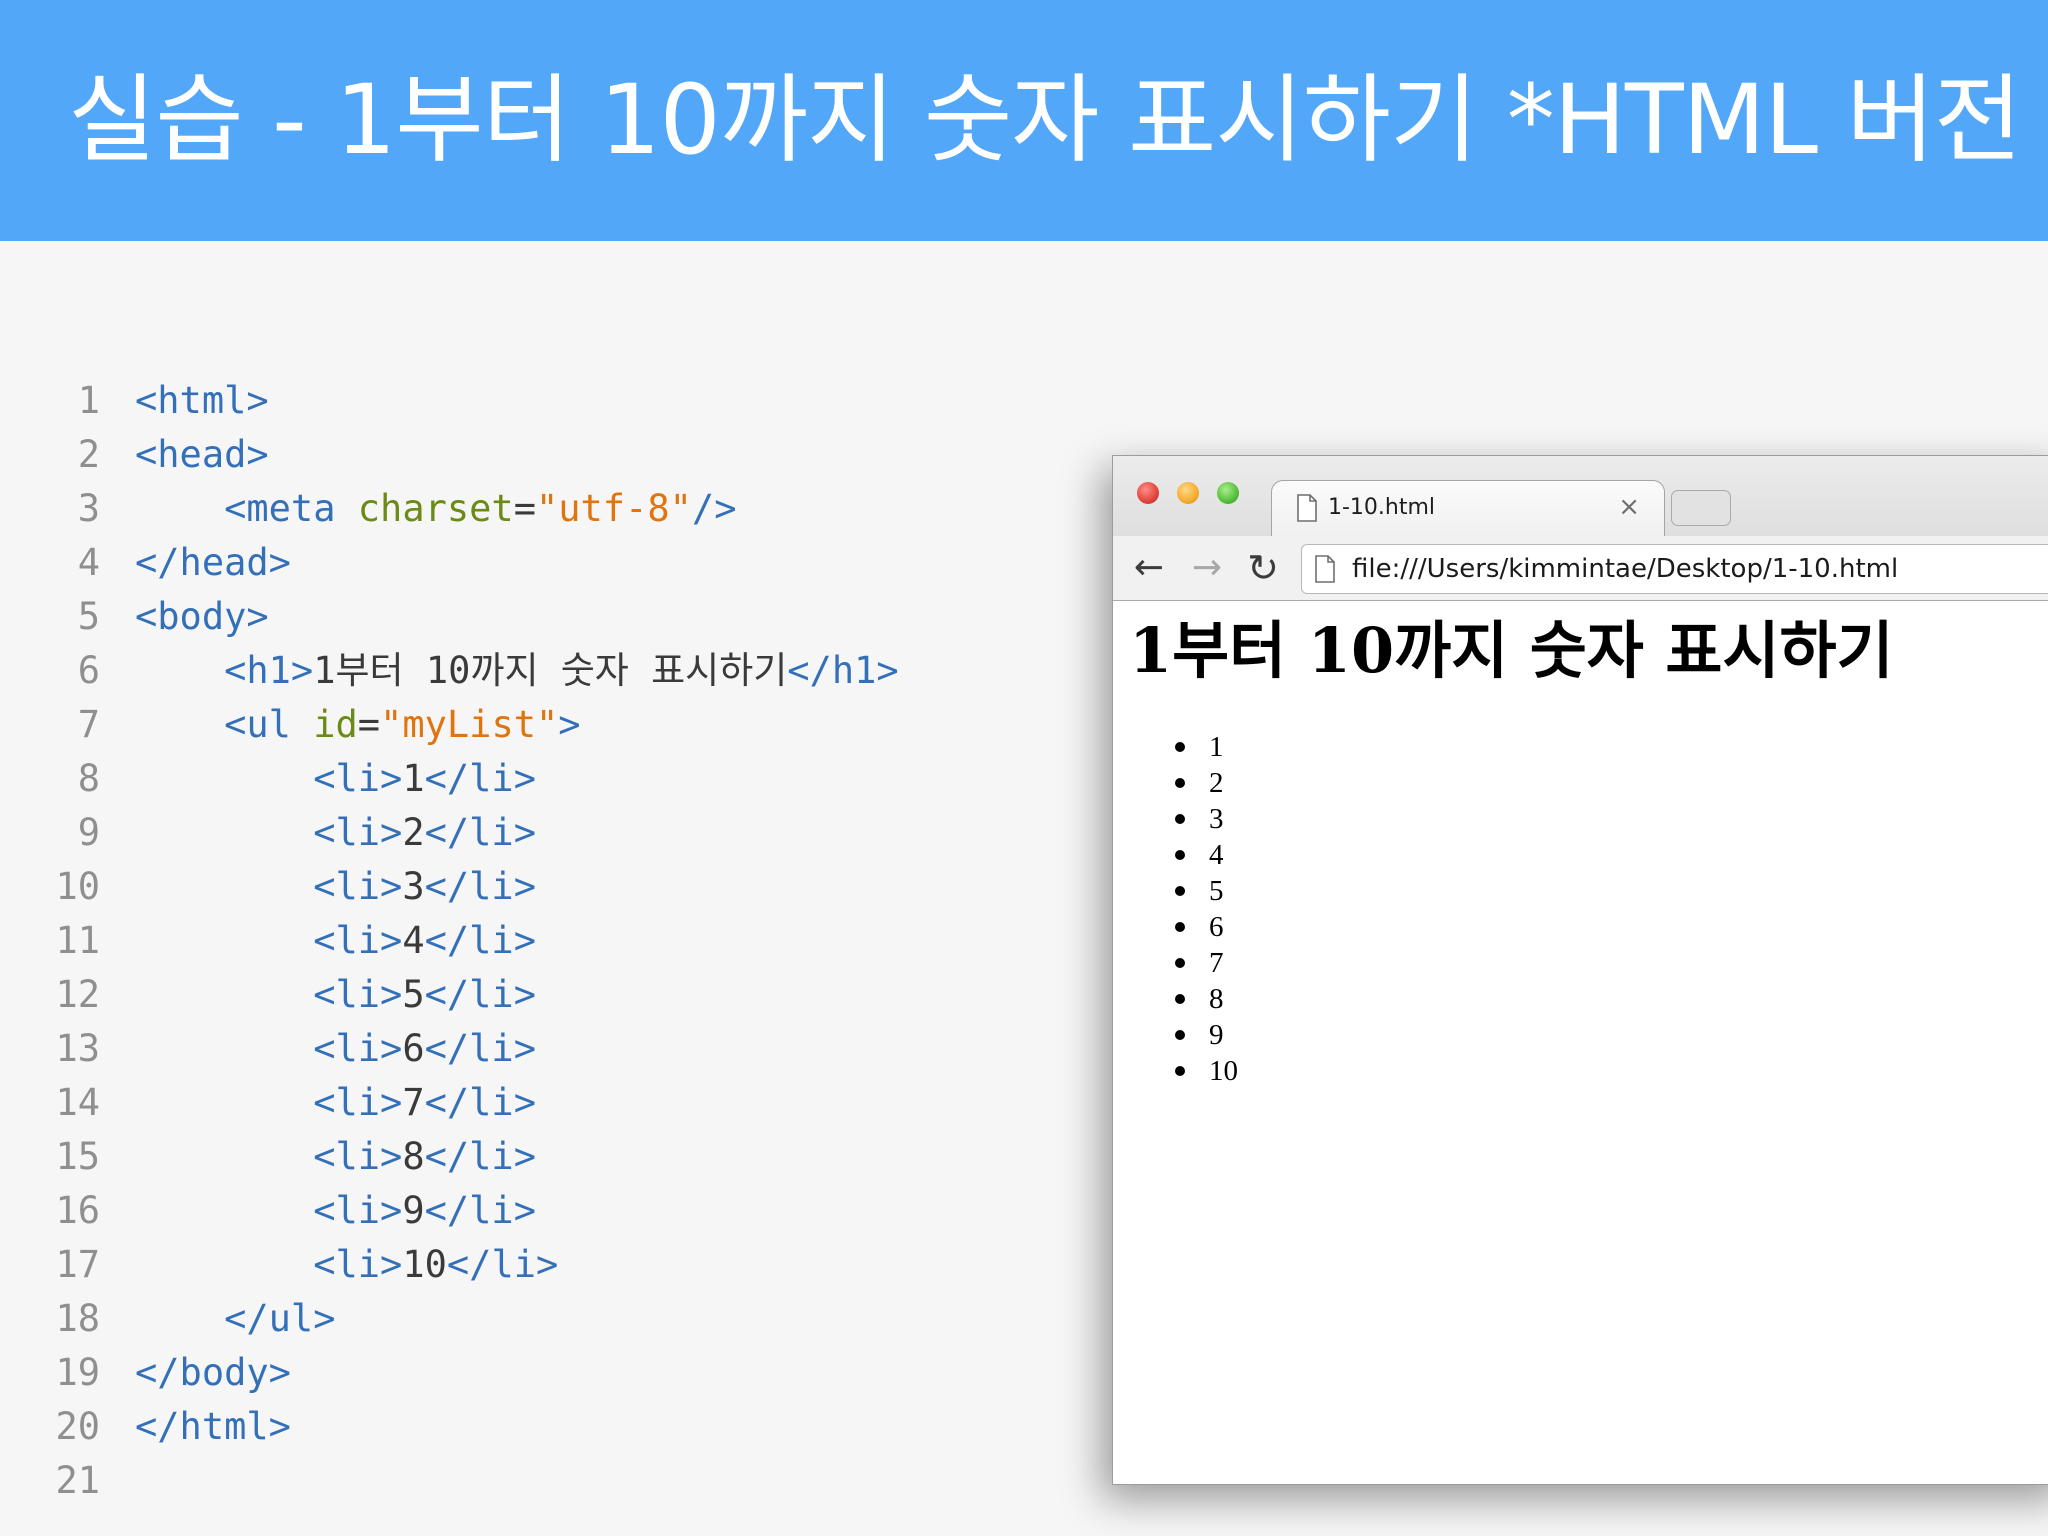  I want to click on code-line: 11 <li>4</li>, so click(540, 941).